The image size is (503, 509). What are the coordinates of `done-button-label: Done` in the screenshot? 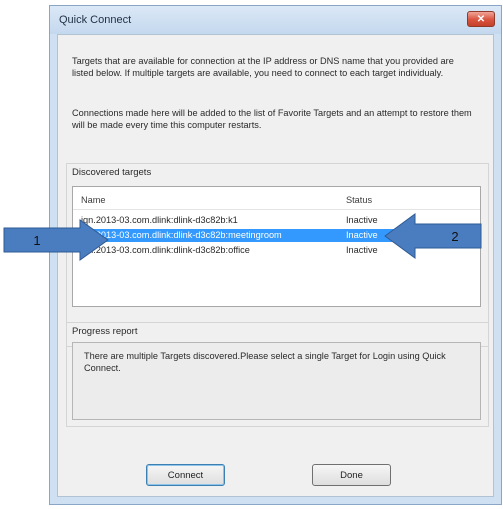 It's located at (351, 475).